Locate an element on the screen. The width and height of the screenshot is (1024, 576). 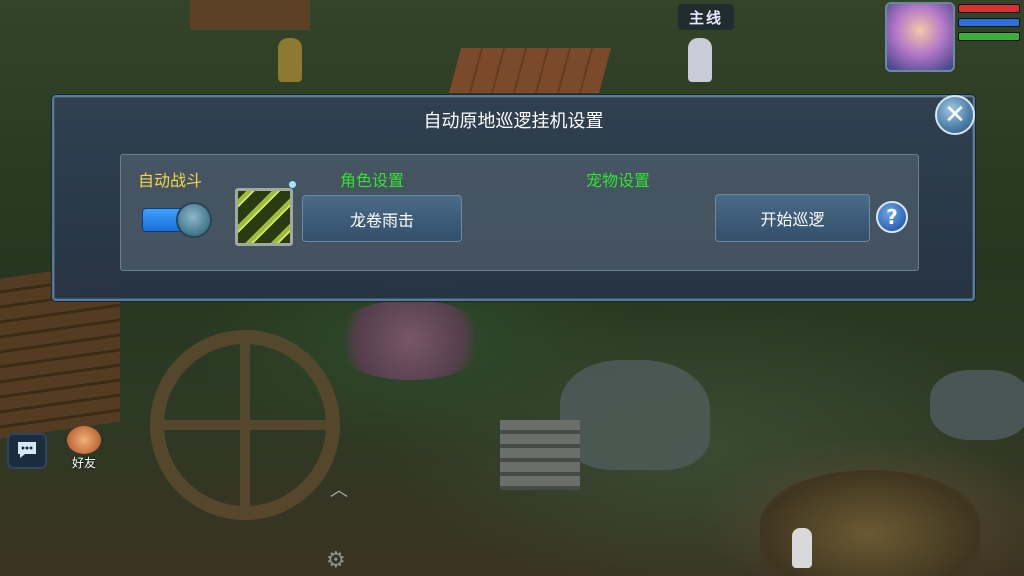
gear-icon: ⚙ is located at coordinates (336, 560).